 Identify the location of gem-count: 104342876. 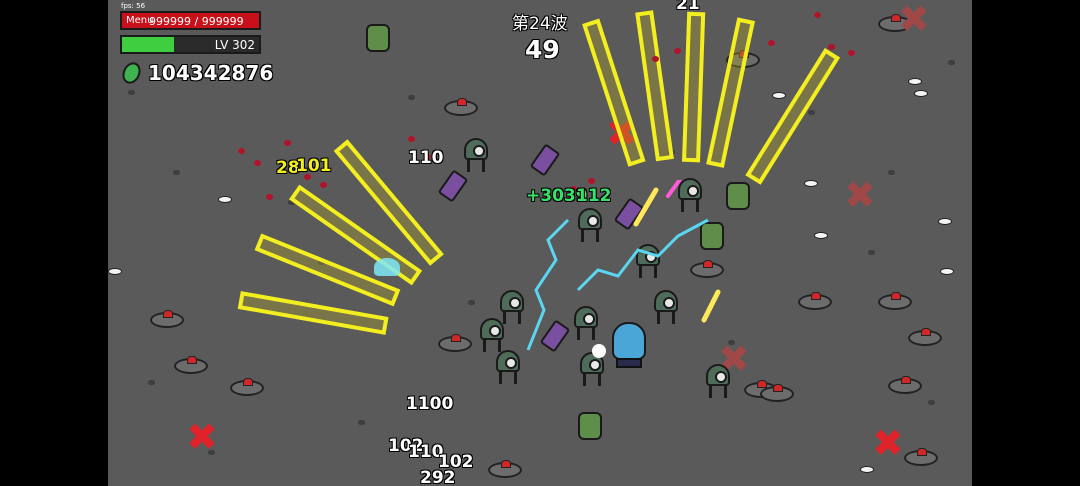
(211, 73).